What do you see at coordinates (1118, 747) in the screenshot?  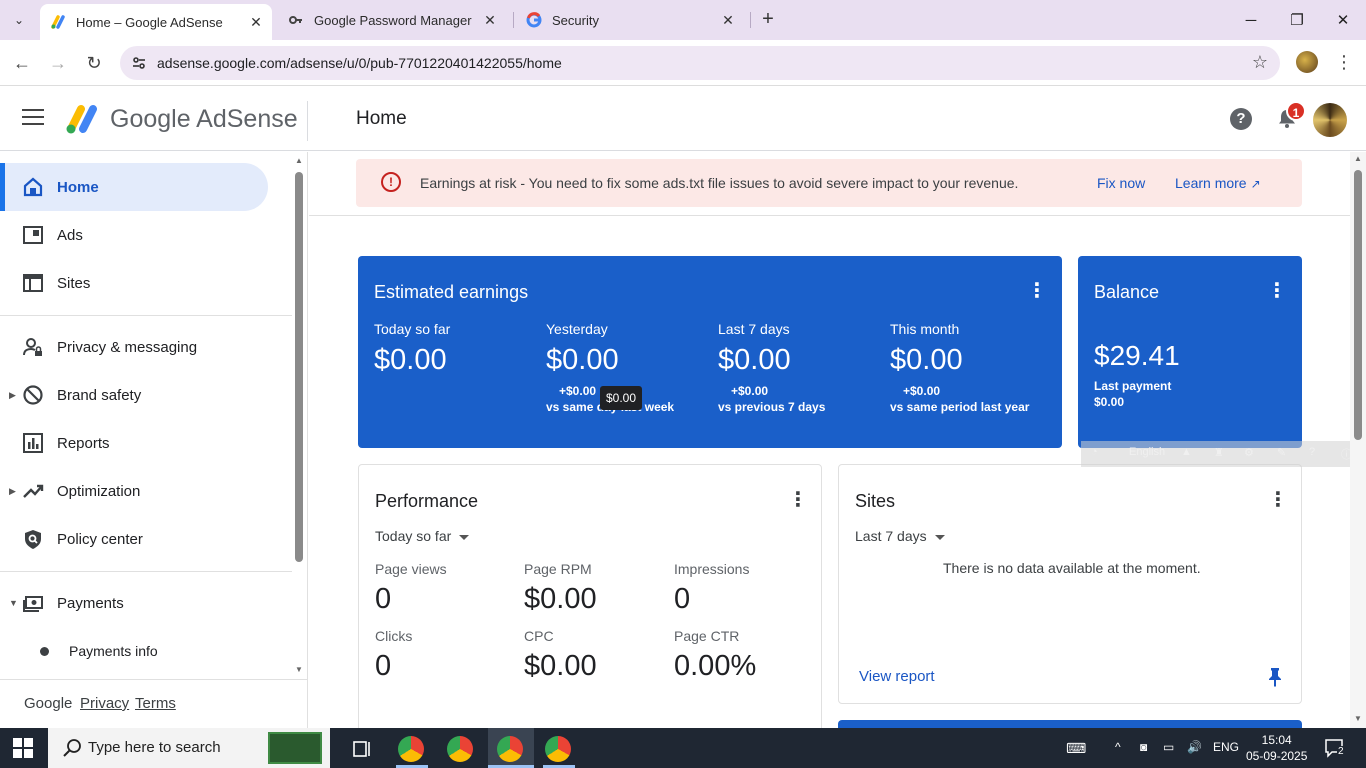 I see `show-hidden-icons-icon: ^` at bounding box center [1118, 747].